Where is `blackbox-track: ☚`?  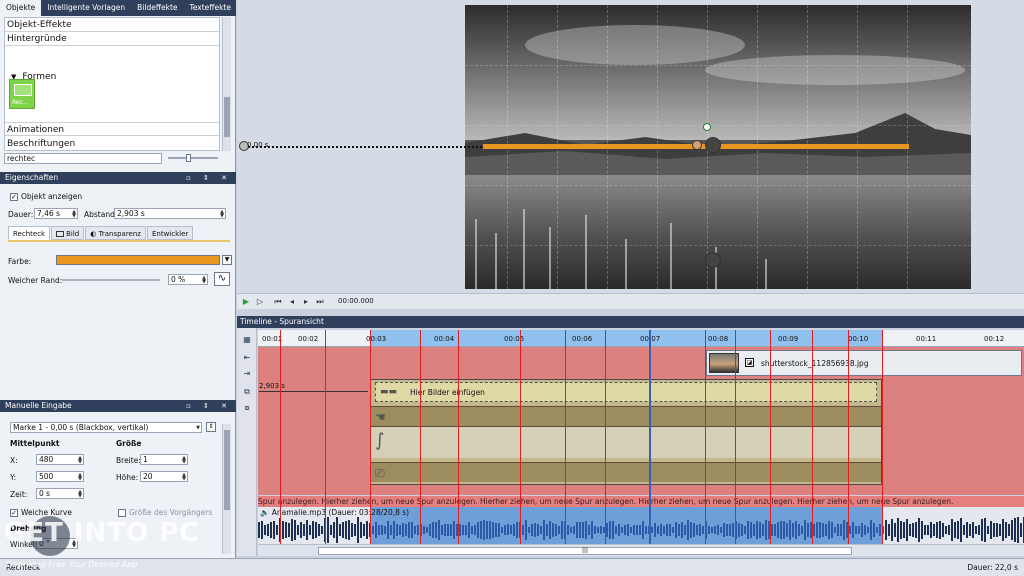 blackbox-track: ☚ is located at coordinates (626, 416).